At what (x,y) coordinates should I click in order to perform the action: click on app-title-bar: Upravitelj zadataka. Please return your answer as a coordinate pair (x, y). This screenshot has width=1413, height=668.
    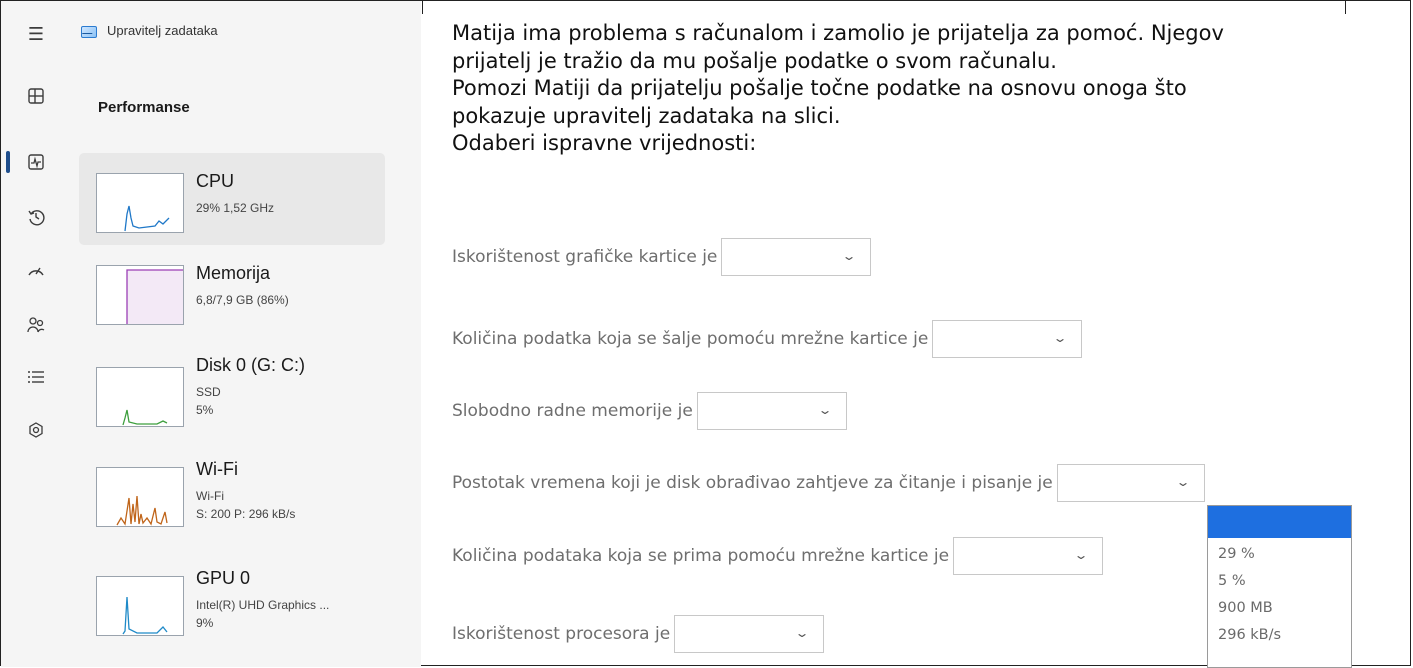
    Looking at the image, I should click on (149, 30).